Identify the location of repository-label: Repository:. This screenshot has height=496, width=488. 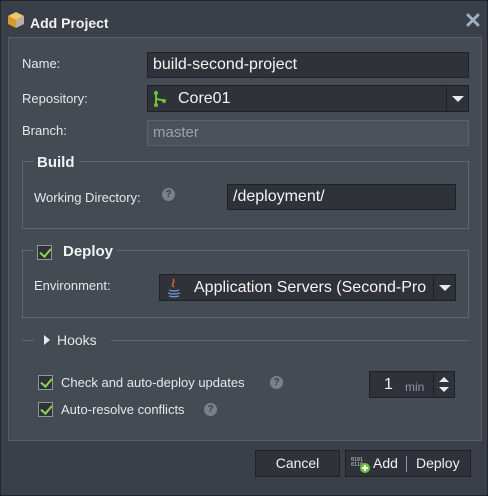
(55, 98).